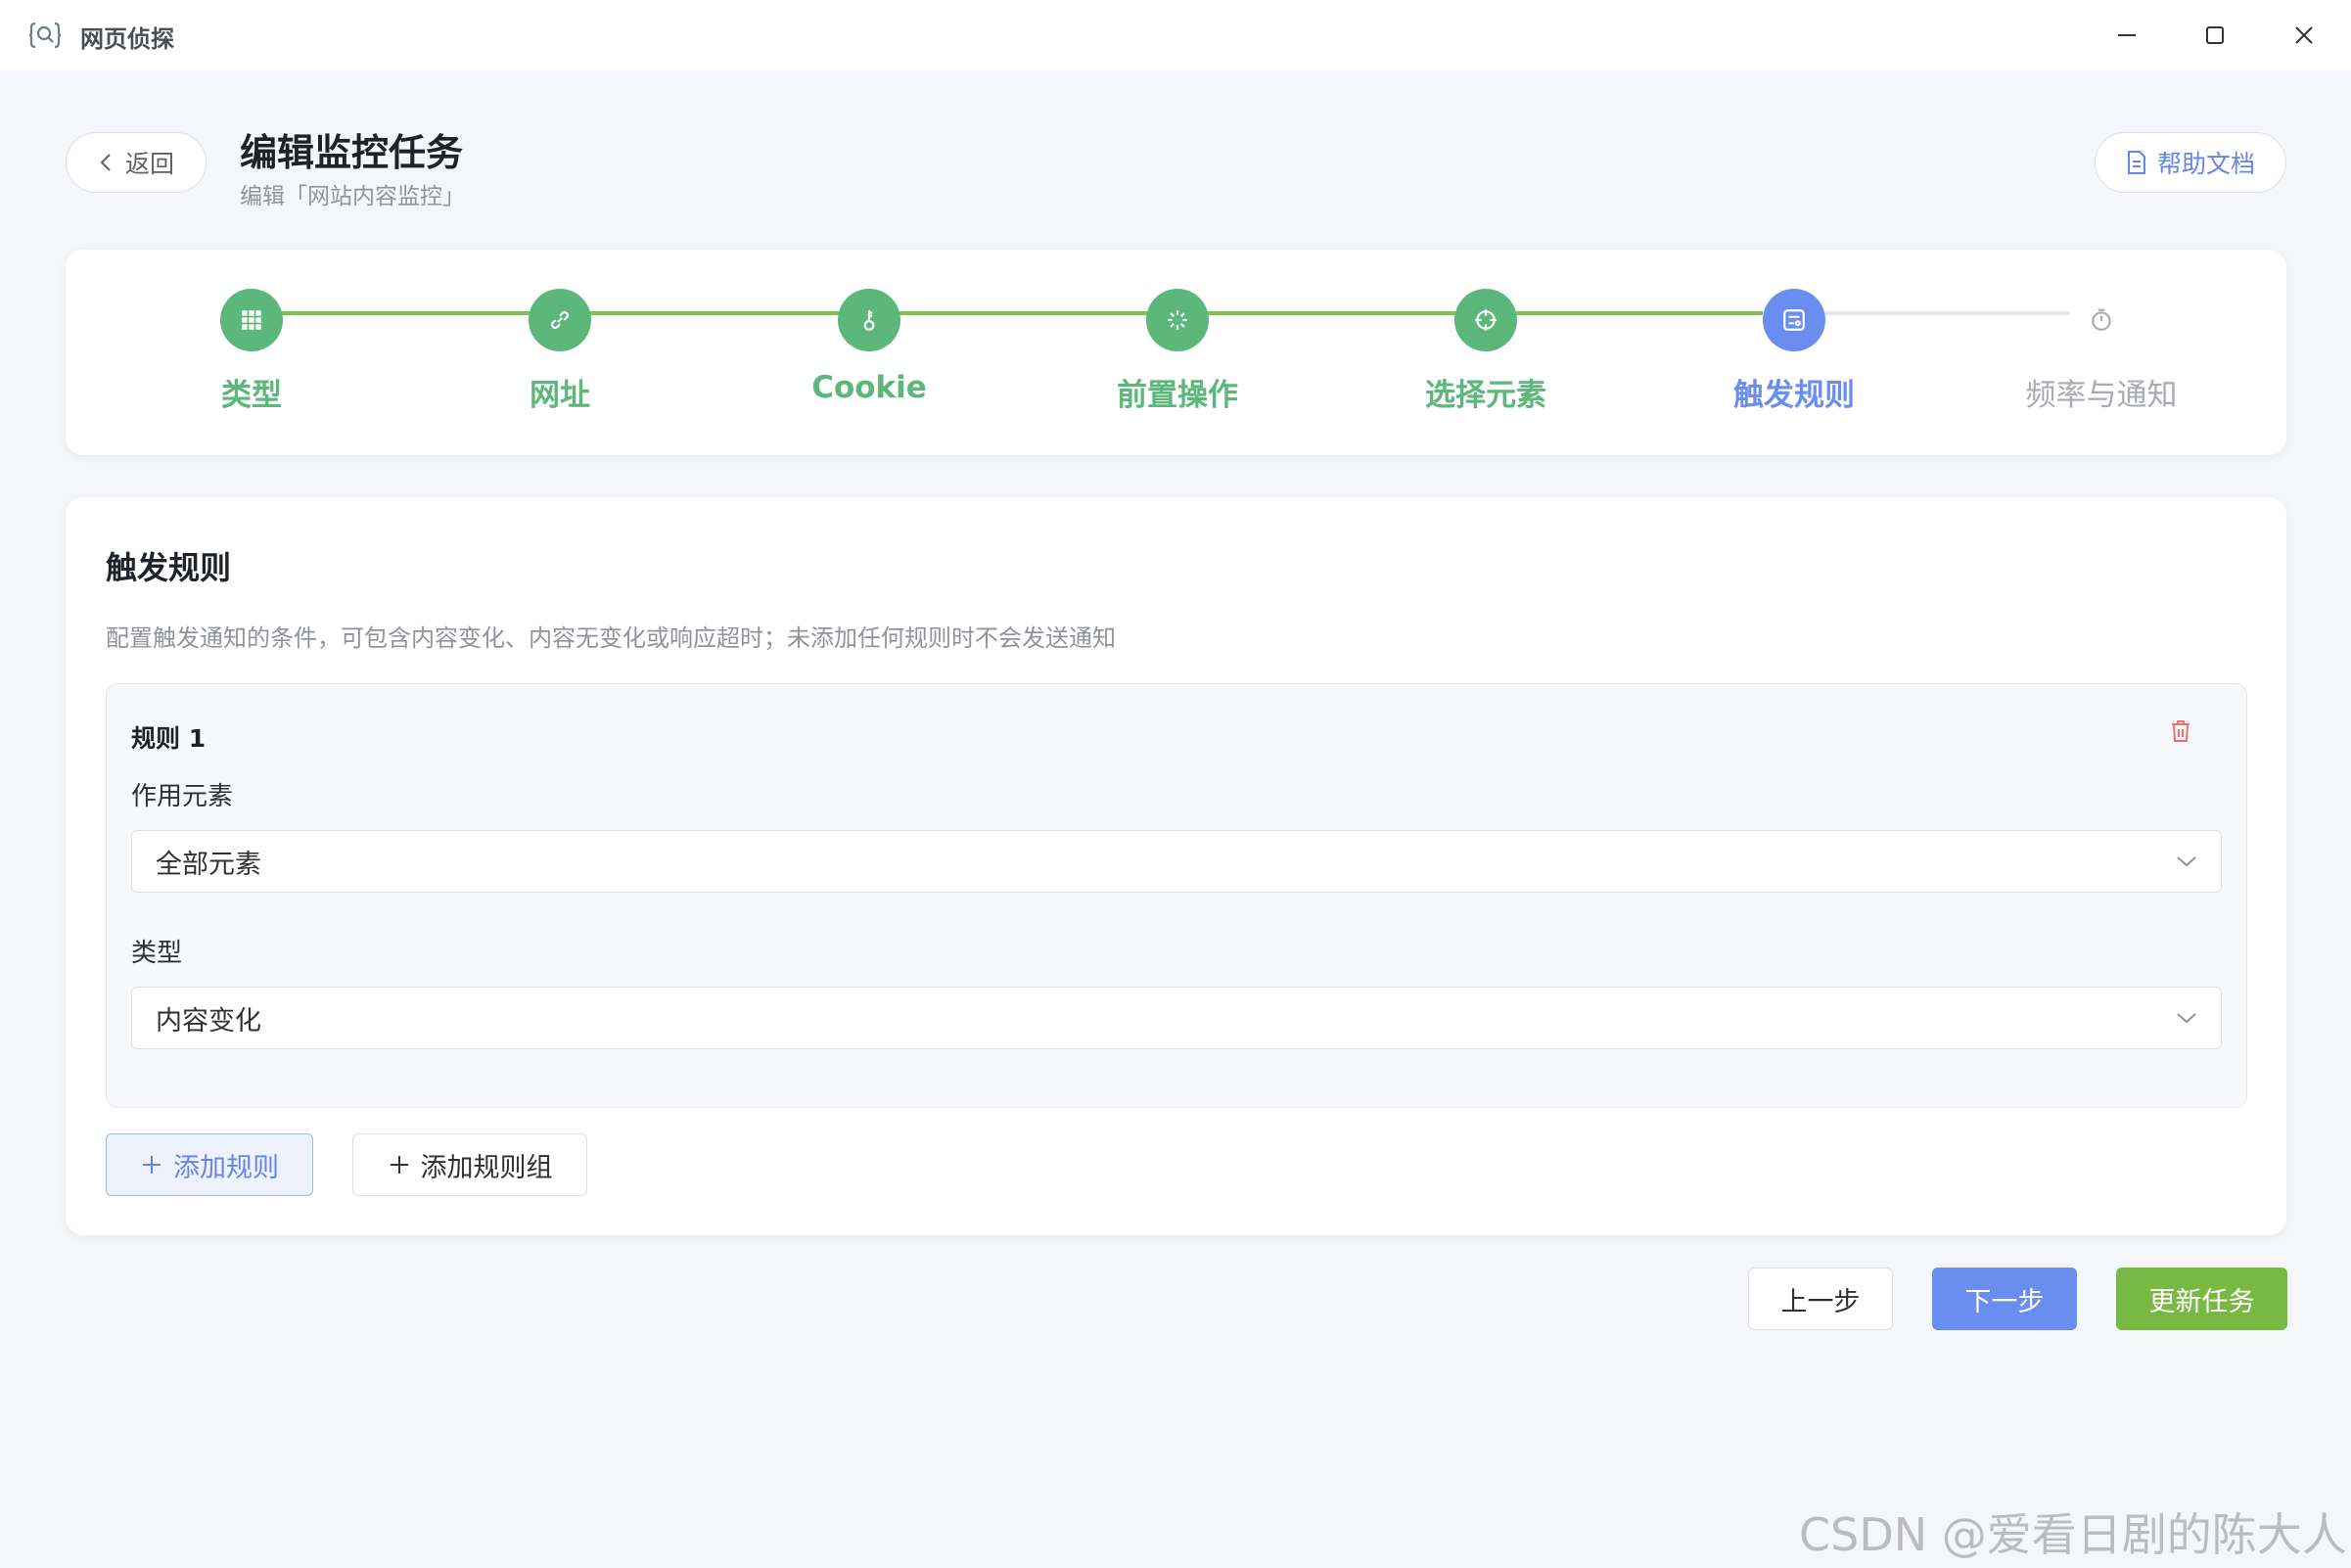 The image size is (2351, 1568). I want to click on document-icon, so click(2136, 162).